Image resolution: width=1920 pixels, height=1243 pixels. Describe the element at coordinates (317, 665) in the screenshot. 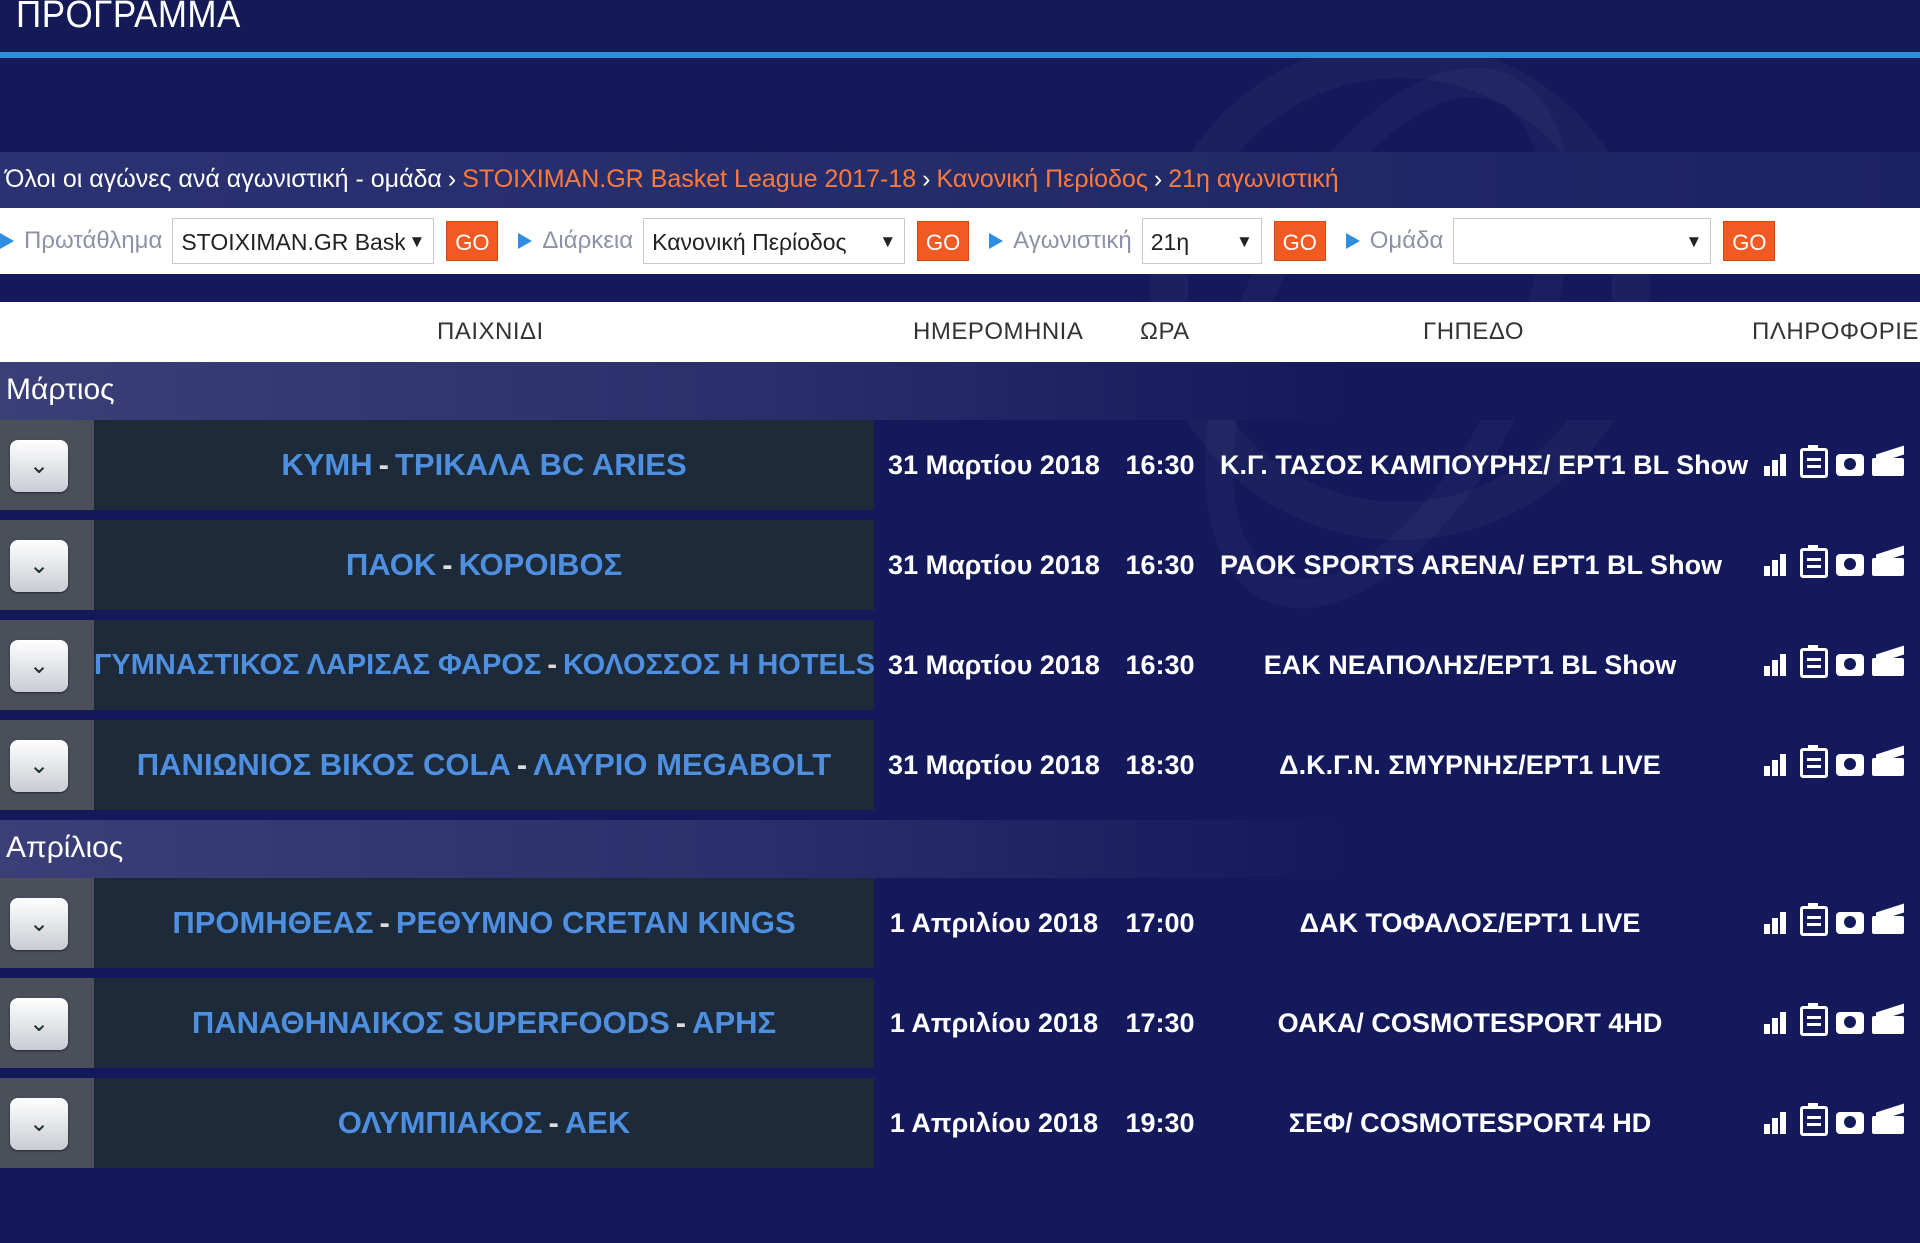

I see `home-team-link: ΓΥΜΝΑΣΤΙΚΟΣ ΛΑΡΙΣΑΣ ΦΑΡΟΣ` at that location.